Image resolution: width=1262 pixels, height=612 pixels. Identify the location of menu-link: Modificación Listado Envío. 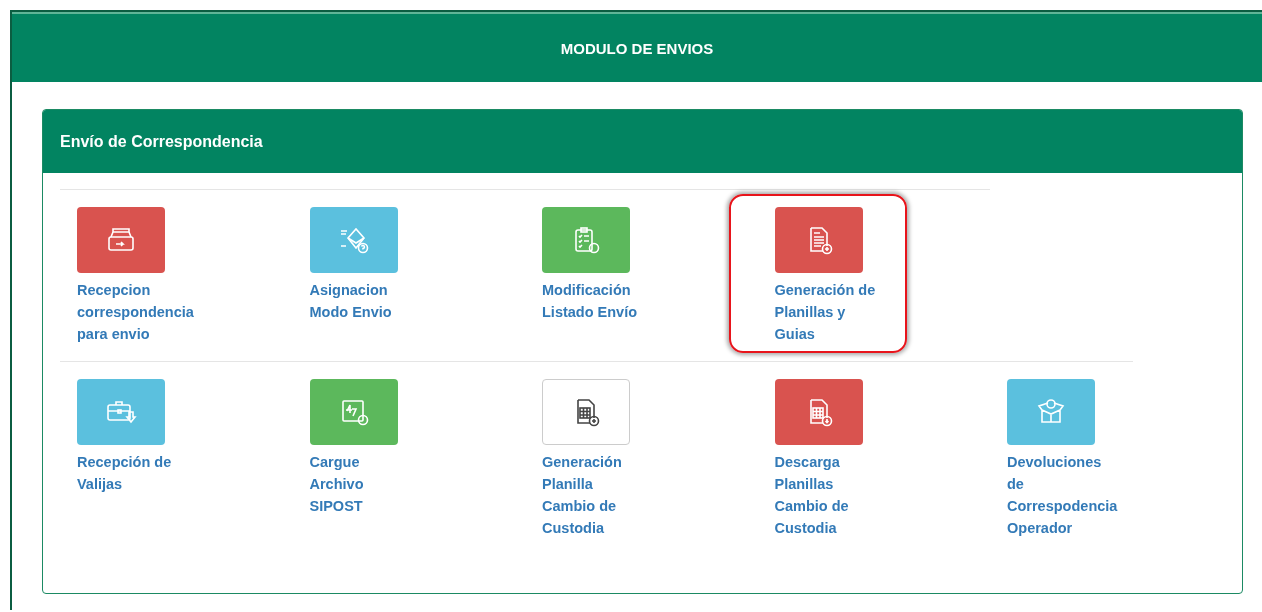
(585, 262).